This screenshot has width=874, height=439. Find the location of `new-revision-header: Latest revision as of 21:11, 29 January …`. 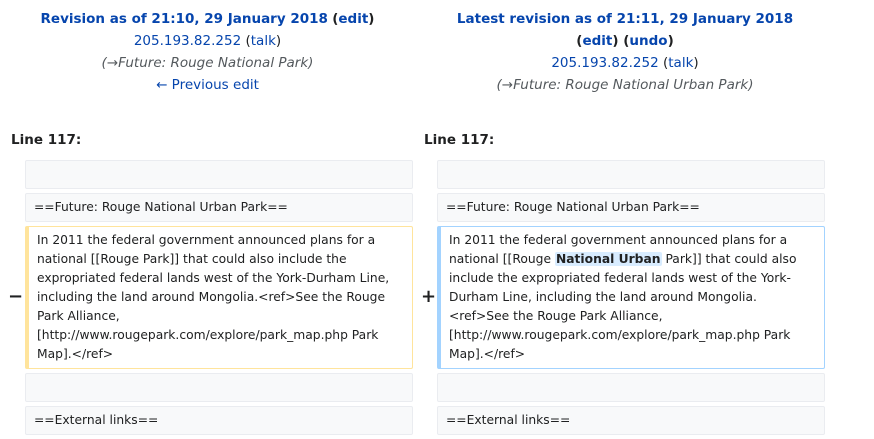

new-revision-header: Latest revision as of 21:11, 29 January … is located at coordinates (625, 52).